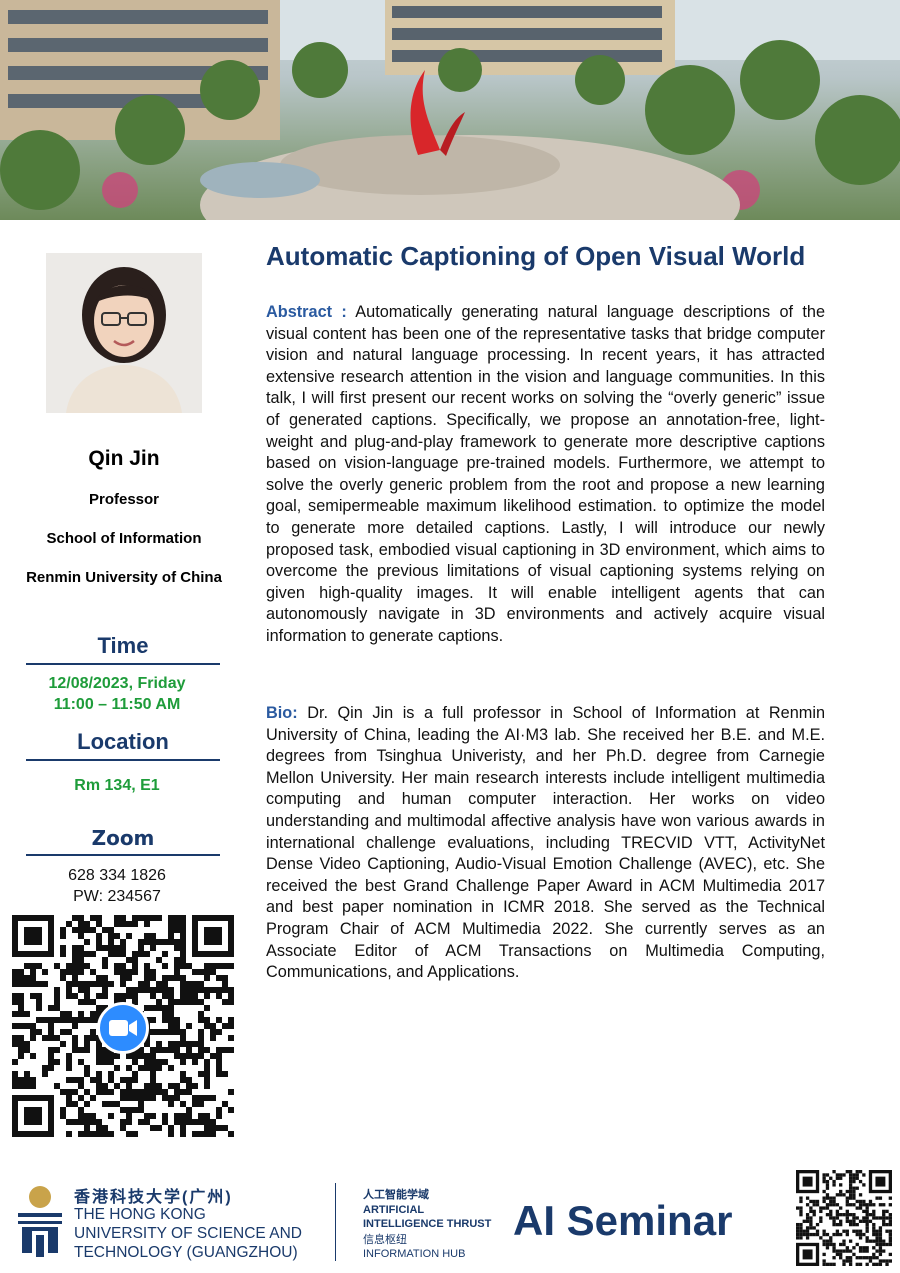 This screenshot has height=1273, width=900. What do you see at coordinates (140, 1214) in the screenshot?
I see `university-name-en-1: THE HONG KONG` at bounding box center [140, 1214].